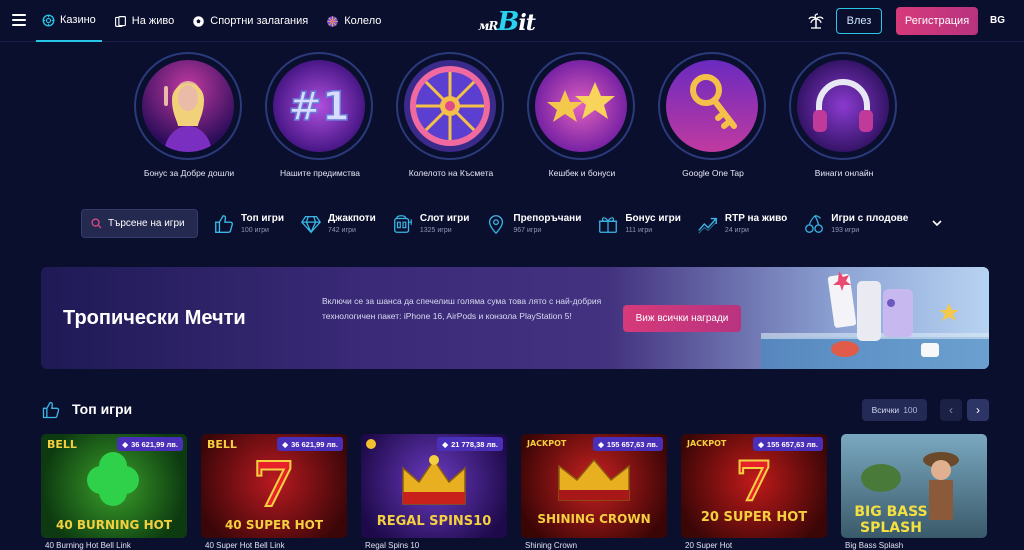 The width and height of the screenshot is (1024, 550). What do you see at coordinates (392, 545) in the screenshot?
I see `game-name: Regal Spins 10` at bounding box center [392, 545].